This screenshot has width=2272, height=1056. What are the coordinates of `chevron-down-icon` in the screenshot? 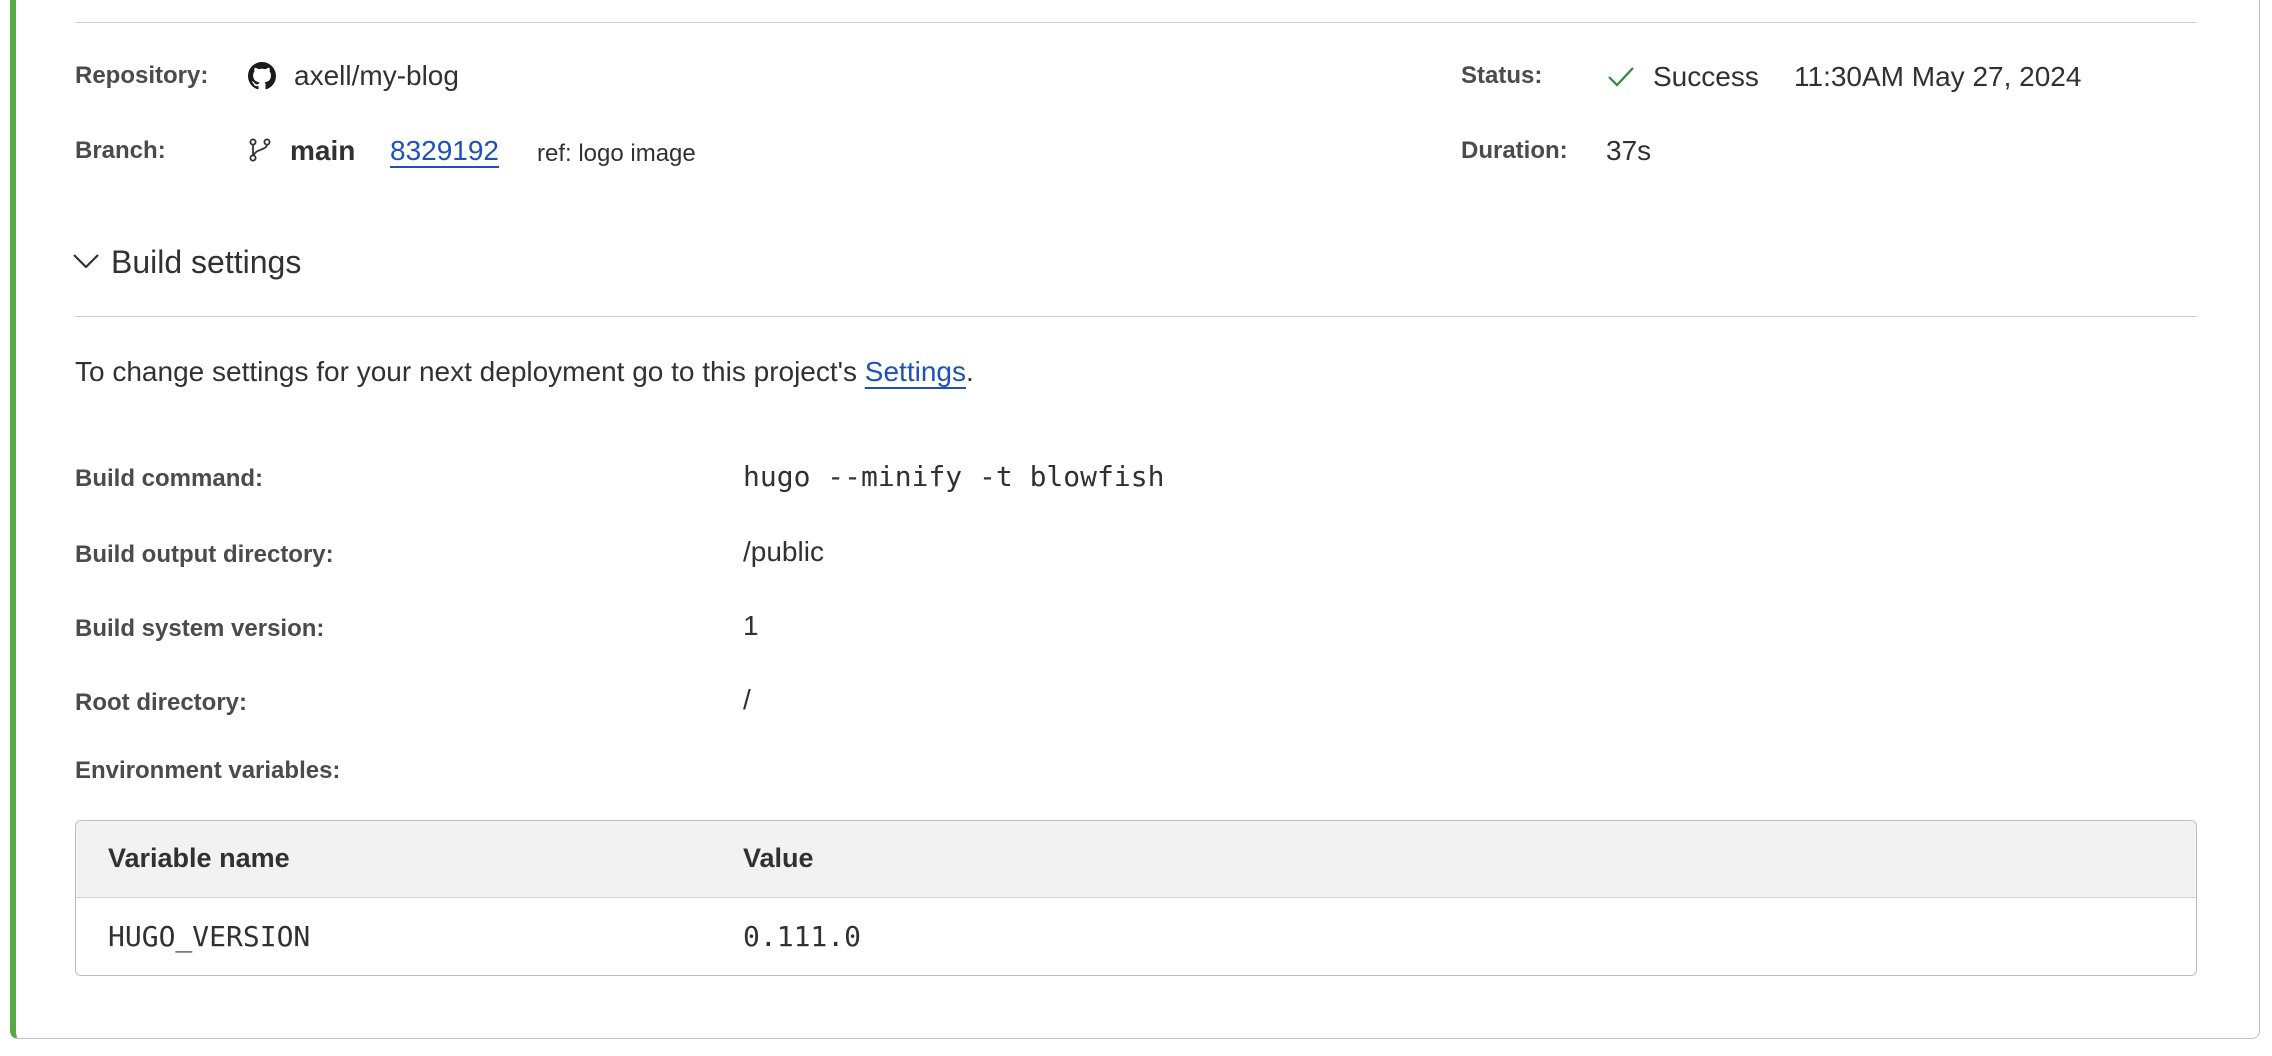 It's located at (86, 263).